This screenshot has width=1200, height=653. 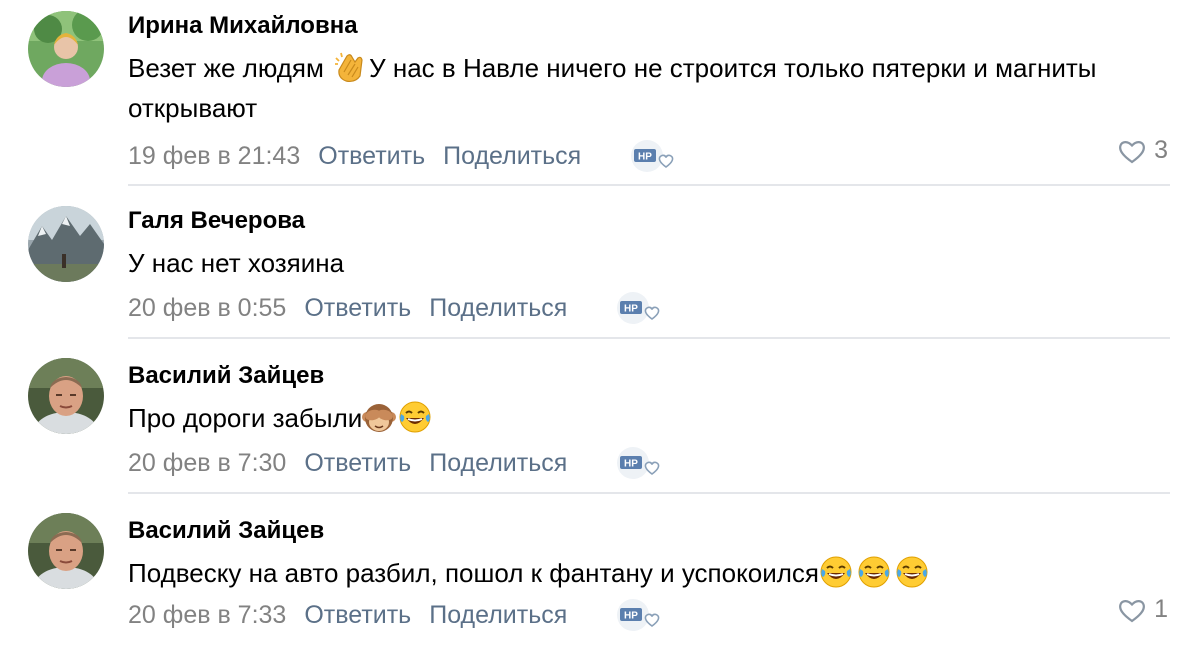 I want to click on like-button: 1, so click(x=1142, y=609).